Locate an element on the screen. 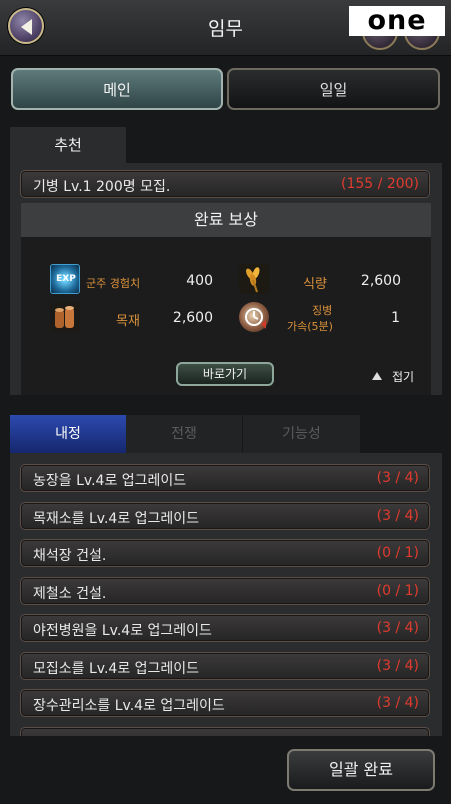 The image size is (451, 804). list-item: 제철소 건설. (0 / 1) is located at coordinates (225, 591).